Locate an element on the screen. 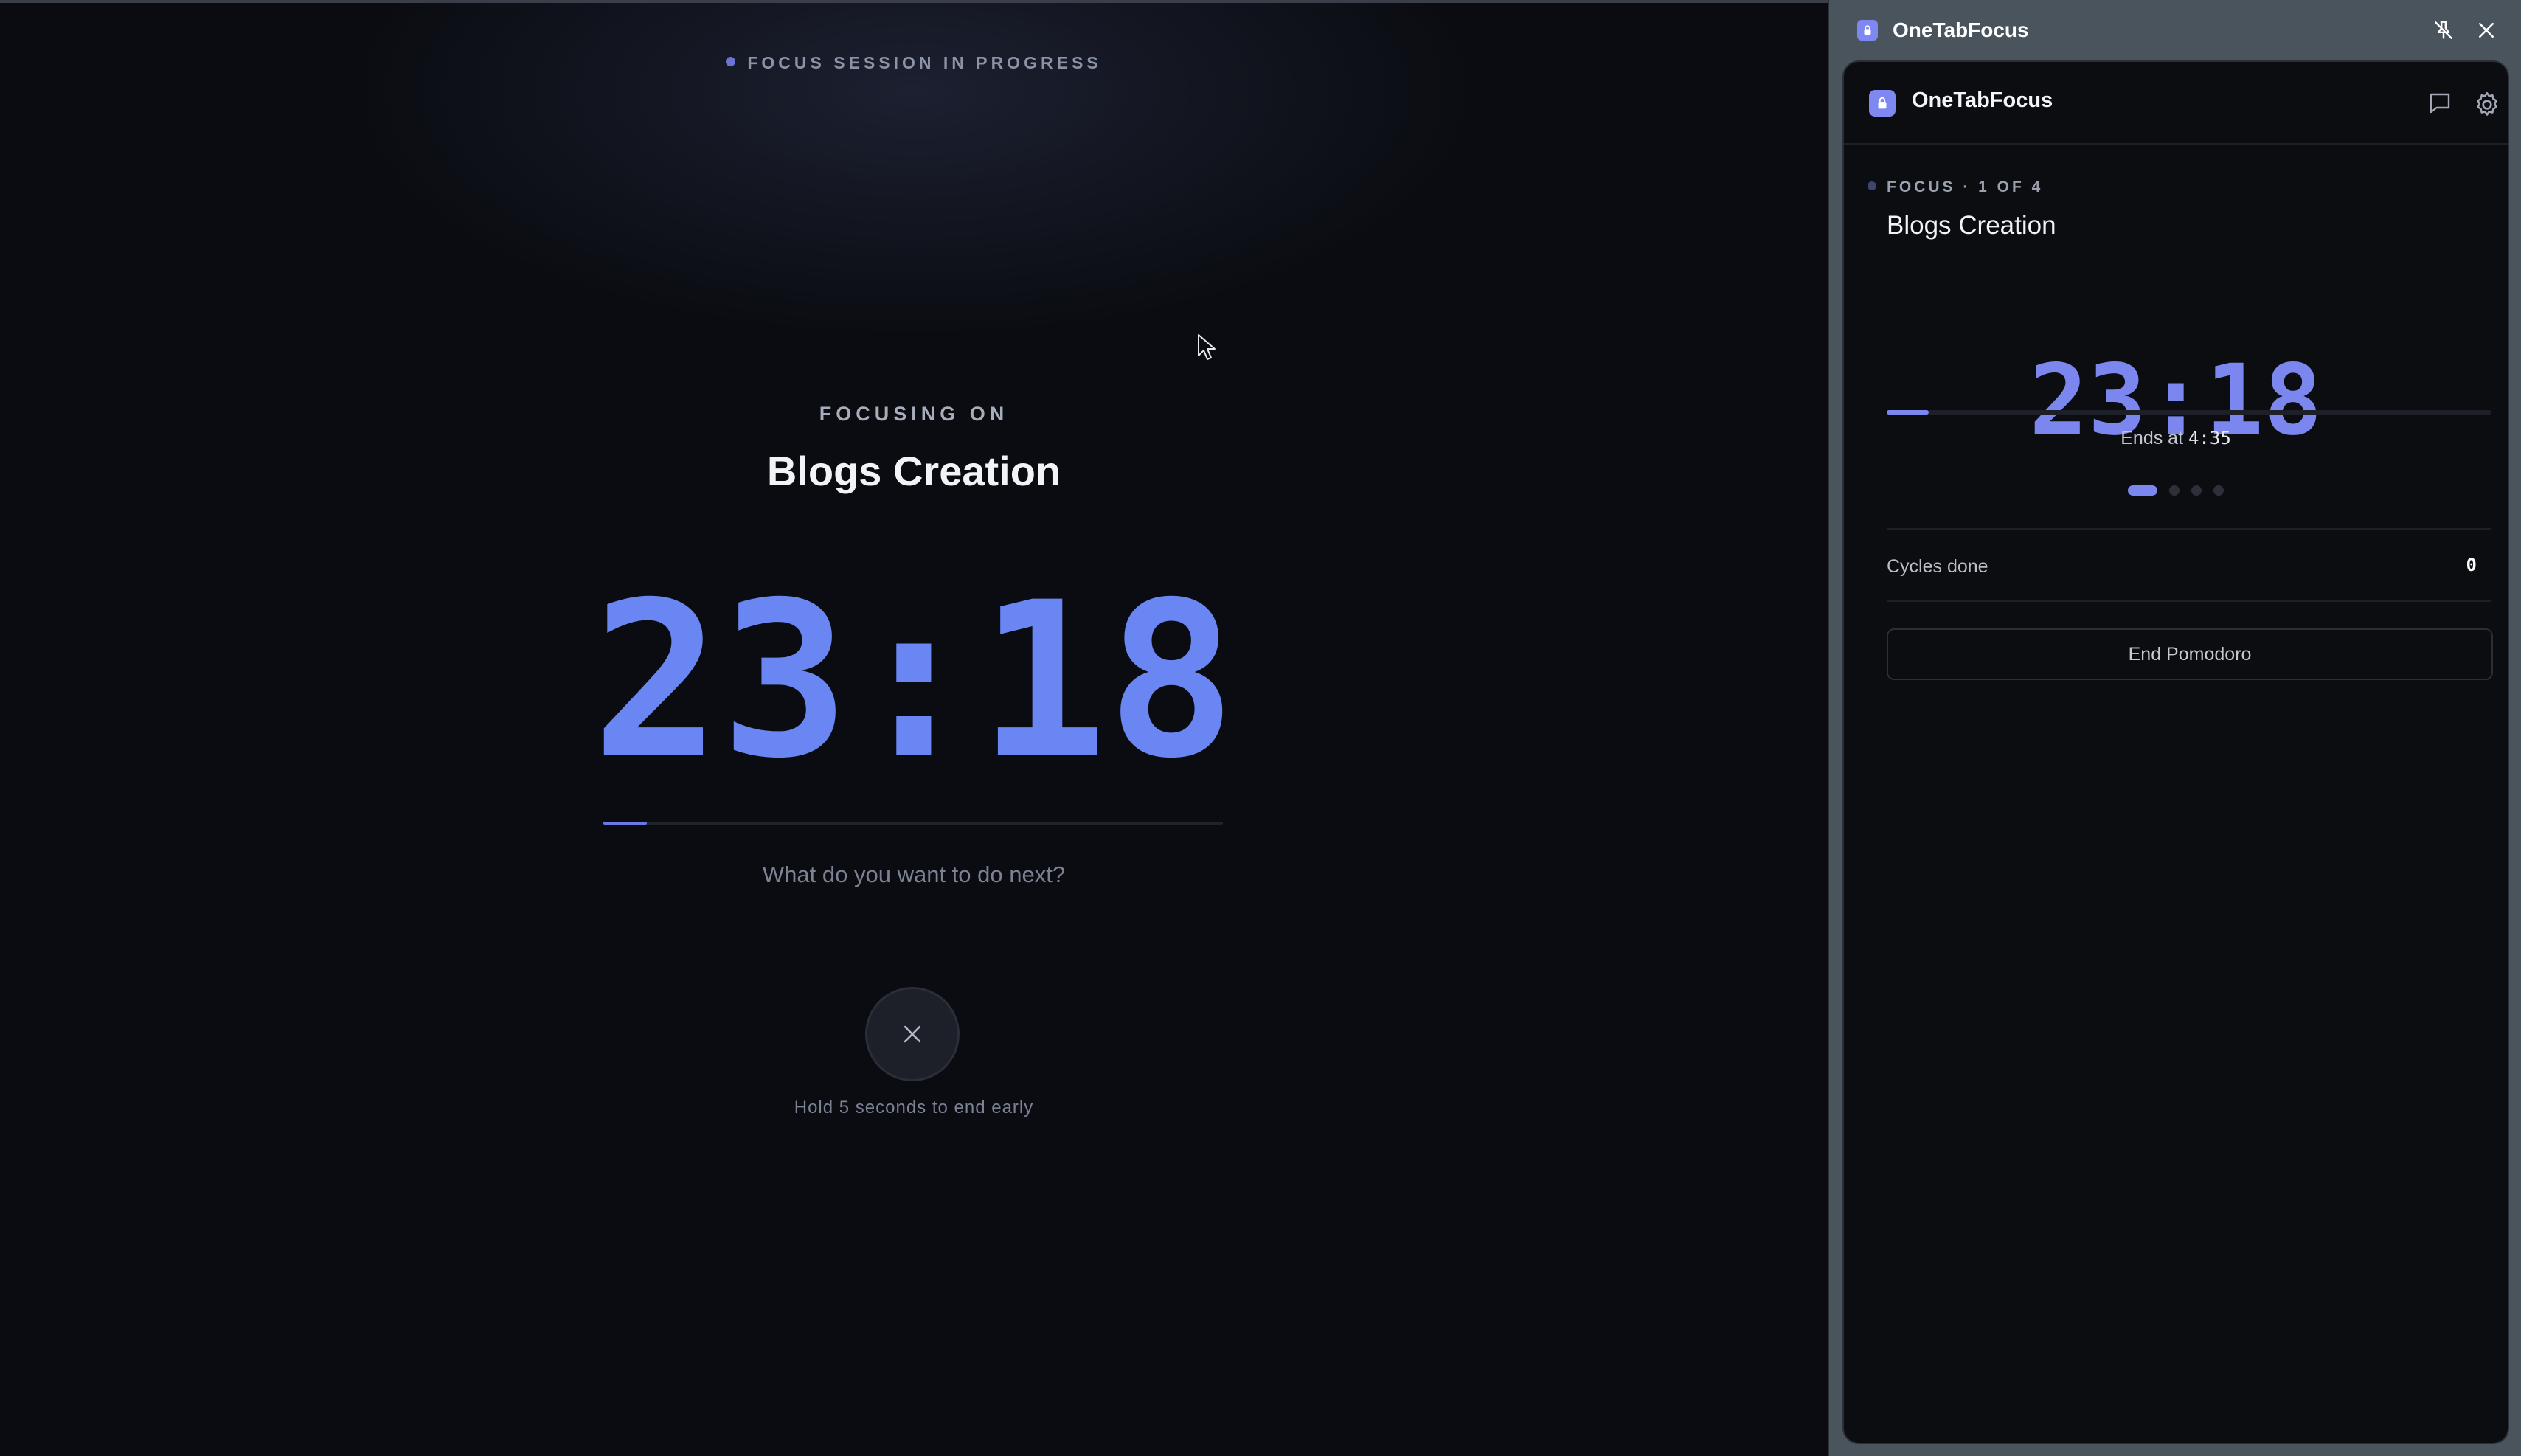 The width and height of the screenshot is (2521, 1456). phase-label-text: FOCUS · 1 OF 4 is located at coordinates (1965, 186).